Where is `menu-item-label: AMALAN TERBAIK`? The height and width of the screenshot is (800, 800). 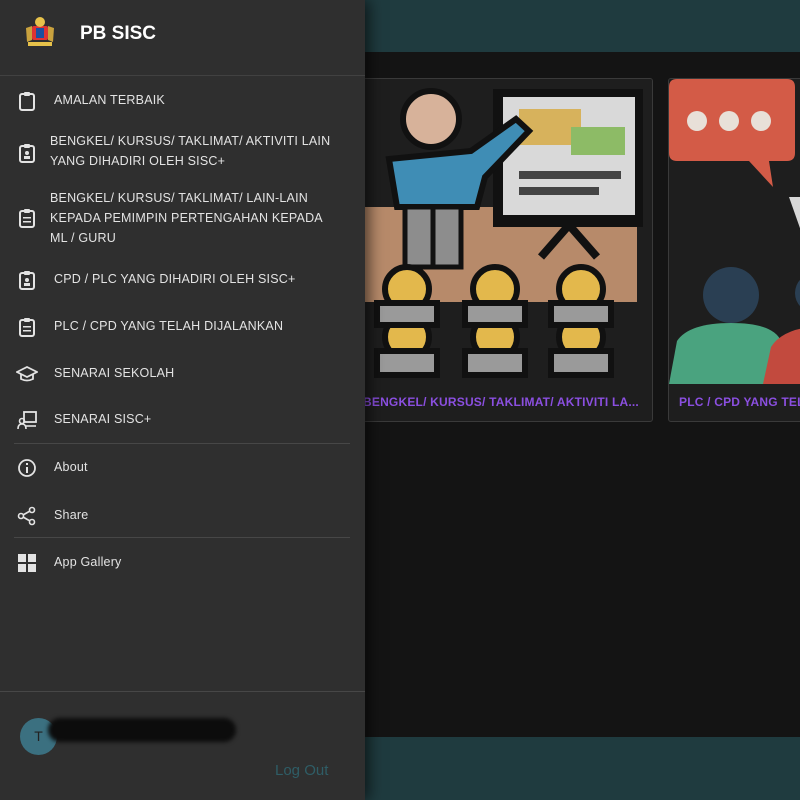
menu-item-label: AMALAN TERBAIK is located at coordinates (109, 100).